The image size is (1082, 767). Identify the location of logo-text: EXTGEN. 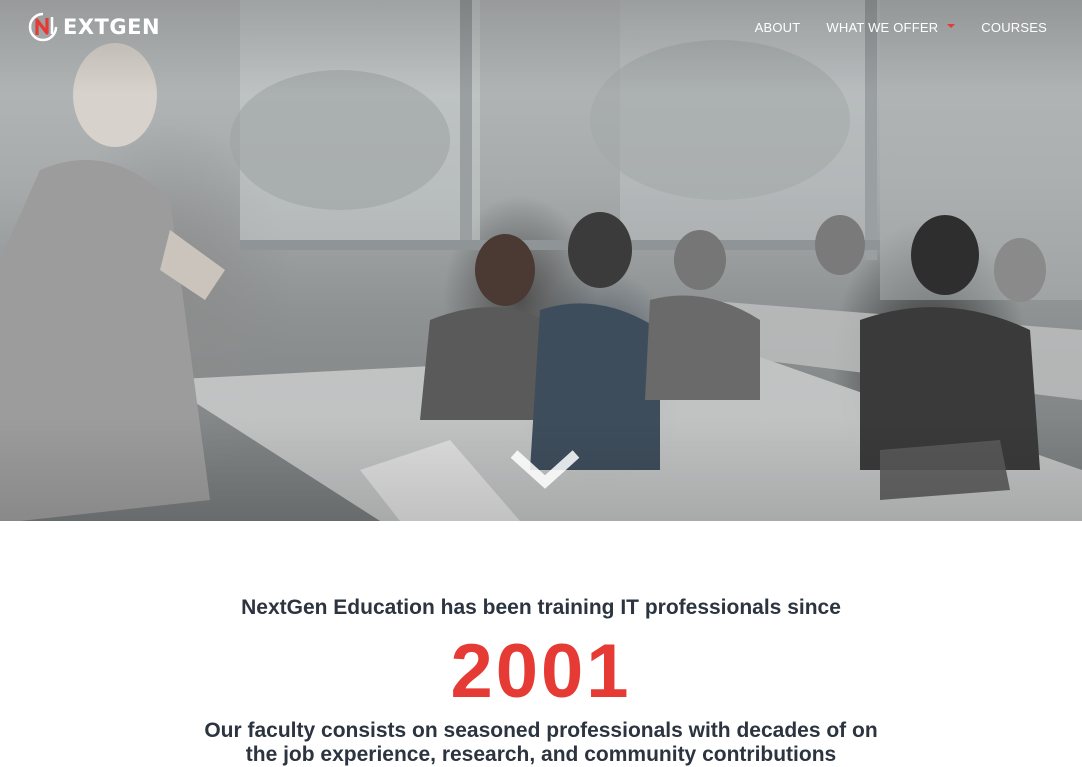
(112, 27).